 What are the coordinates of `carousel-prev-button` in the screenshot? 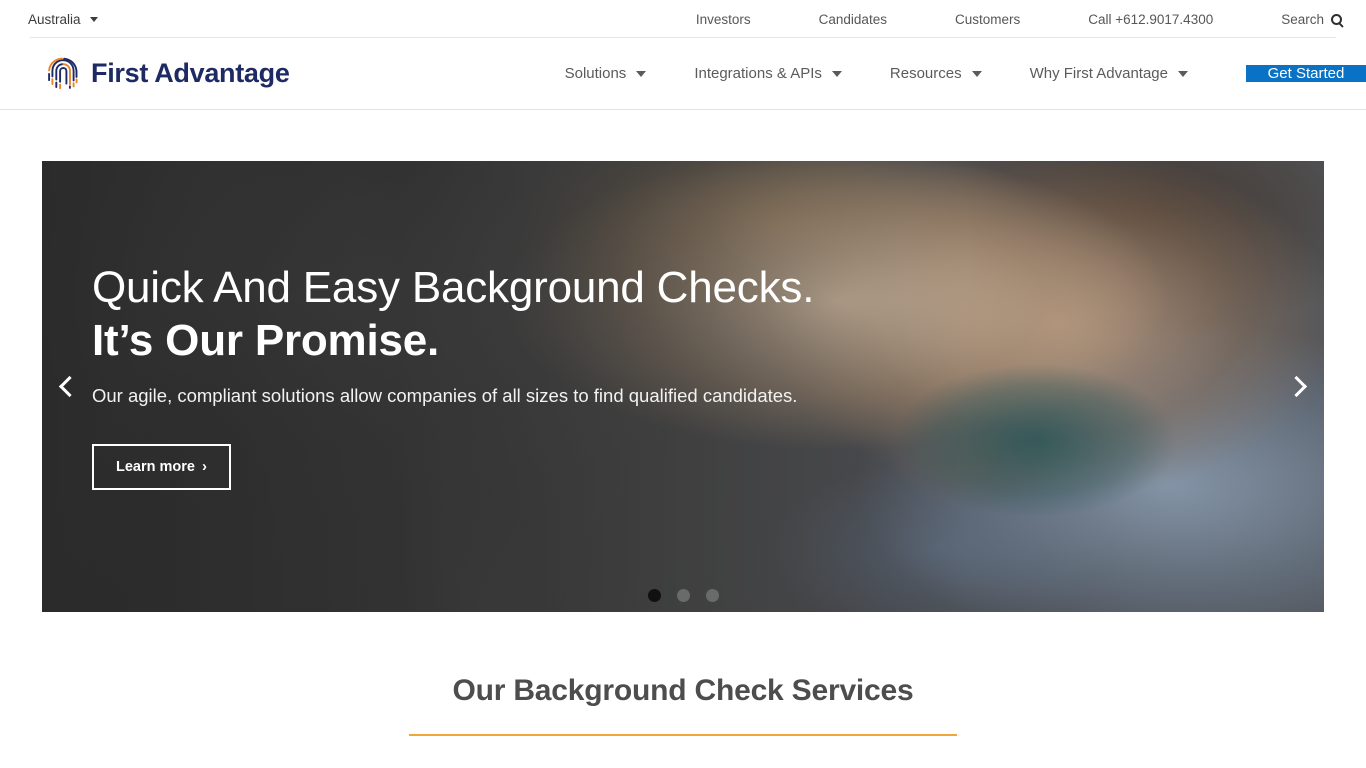 It's located at (67, 387).